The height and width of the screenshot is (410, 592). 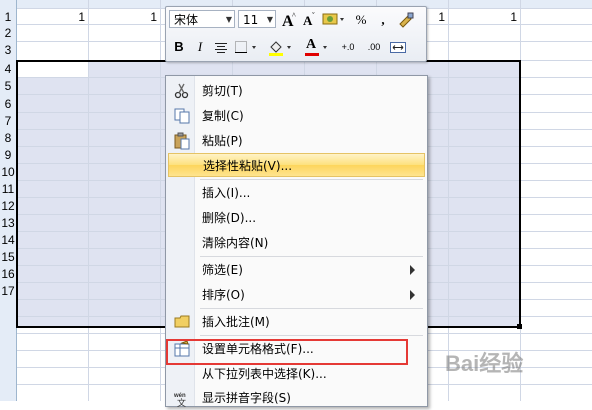 What do you see at coordinates (287, 352) in the screenshot?
I see `highlight-annotation` at bounding box center [287, 352].